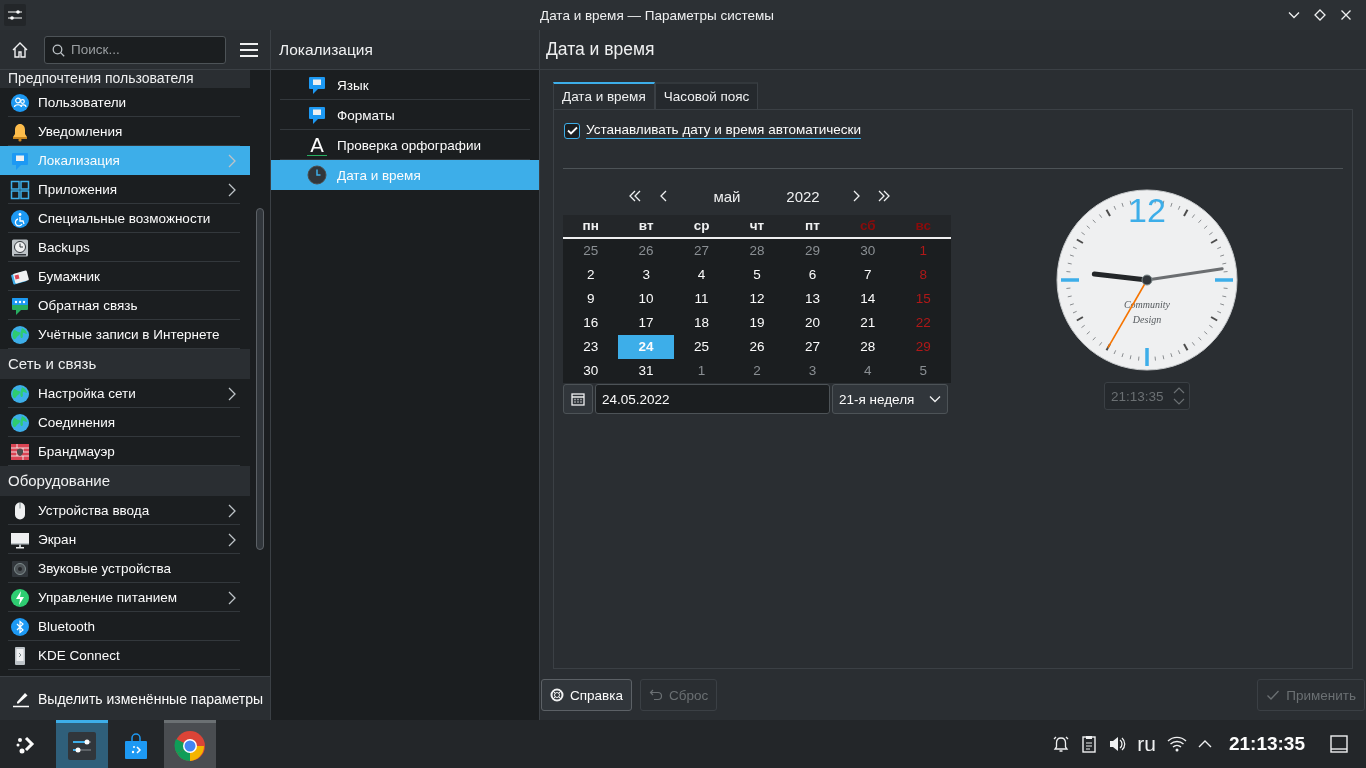 The height and width of the screenshot is (768, 1366). I want to click on browser-icon, so click(190, 745).